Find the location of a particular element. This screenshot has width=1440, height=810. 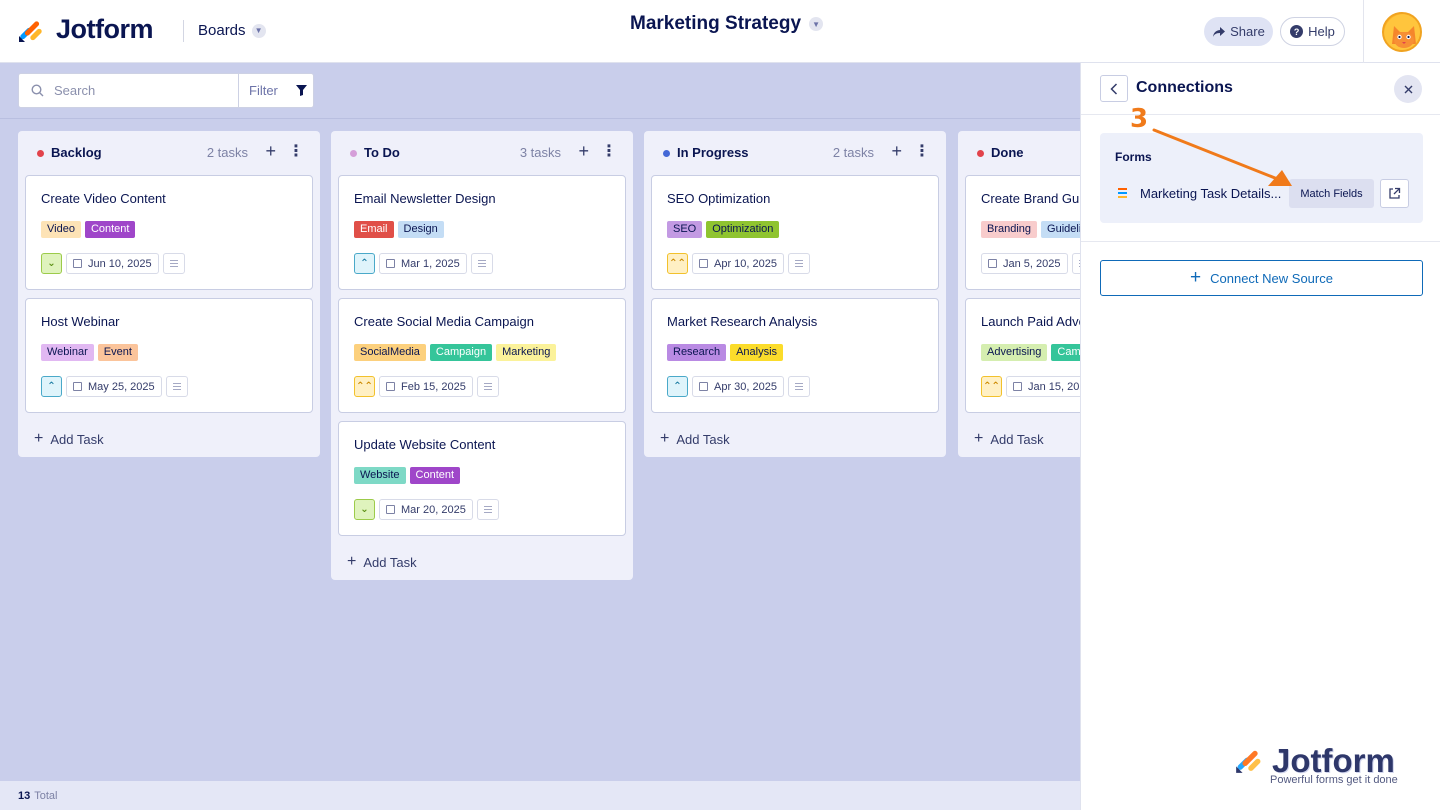

due-date: Feb 15, 2025 is located at coordinates (426, 386).